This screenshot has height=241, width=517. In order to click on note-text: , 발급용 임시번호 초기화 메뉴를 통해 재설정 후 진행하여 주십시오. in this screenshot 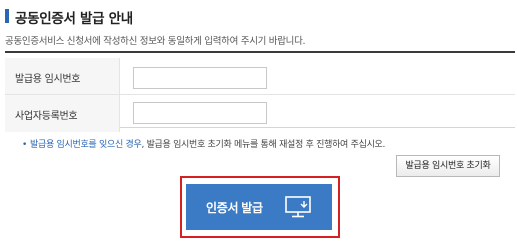, I will do `click(263, 145)`.